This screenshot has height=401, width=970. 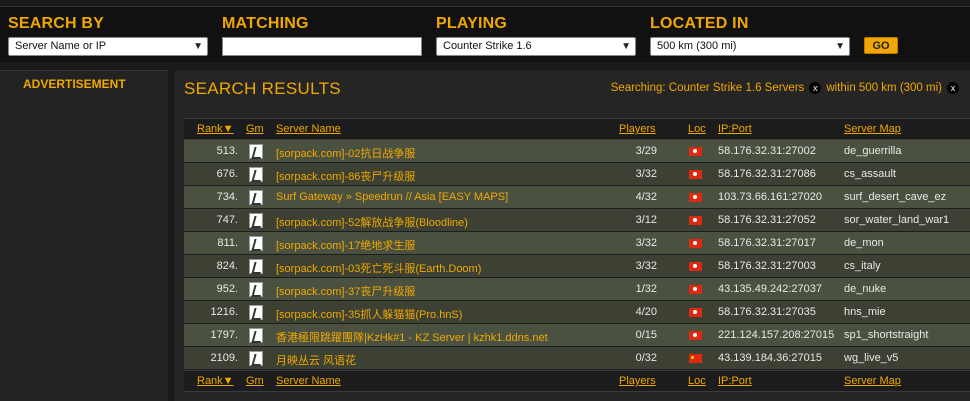 What do you see at coordinates (108, 46) in the screenshot?
I see `search-by-select: Server Name or IP ▼` at bounding box center [108, 46].